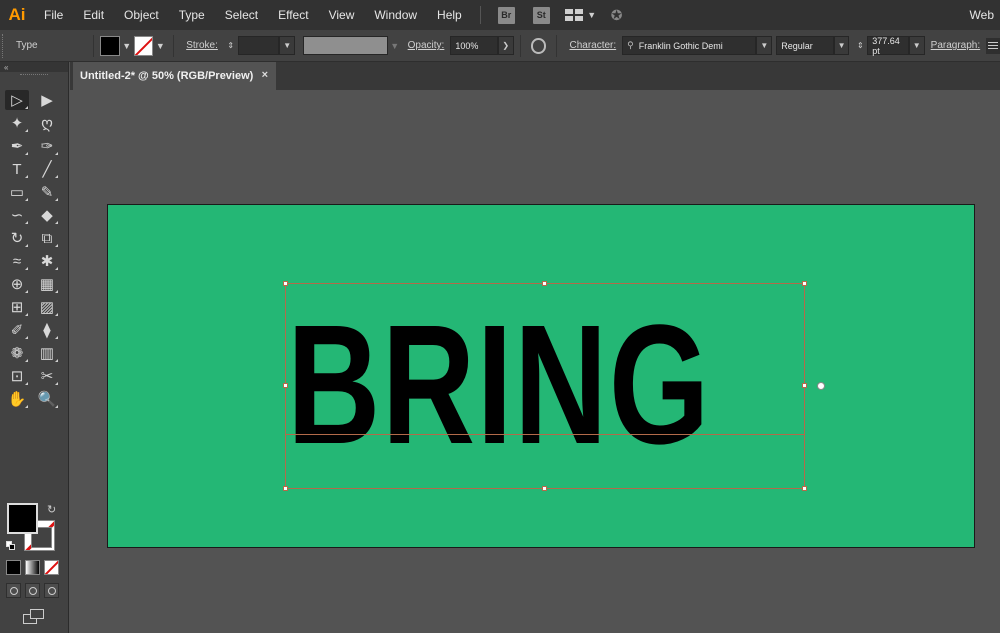  I want to click on document-tab: Untitled-2* @ 50% (RGB/Preview) ×, so click(174, 76).